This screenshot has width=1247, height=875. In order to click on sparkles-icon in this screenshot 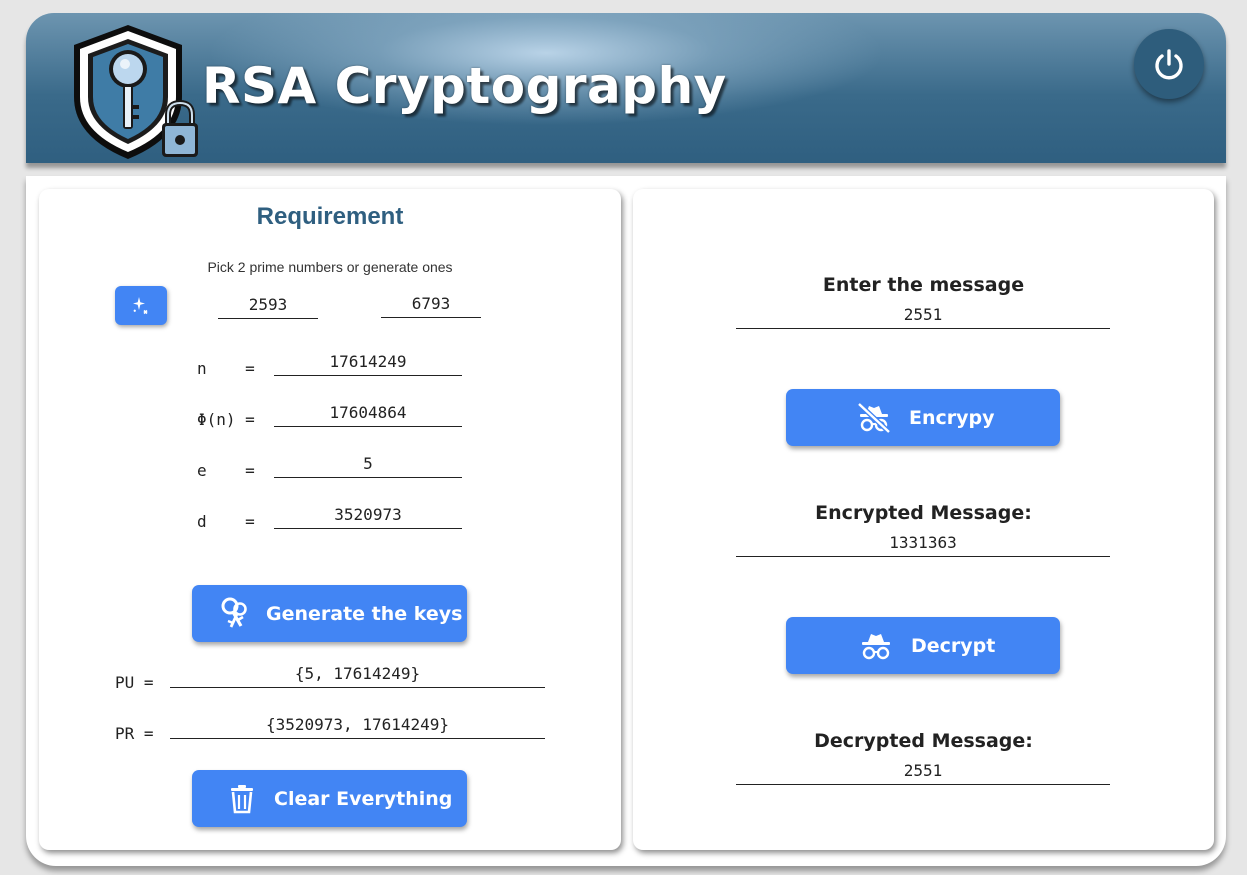, I will do `click(140, 305)`.